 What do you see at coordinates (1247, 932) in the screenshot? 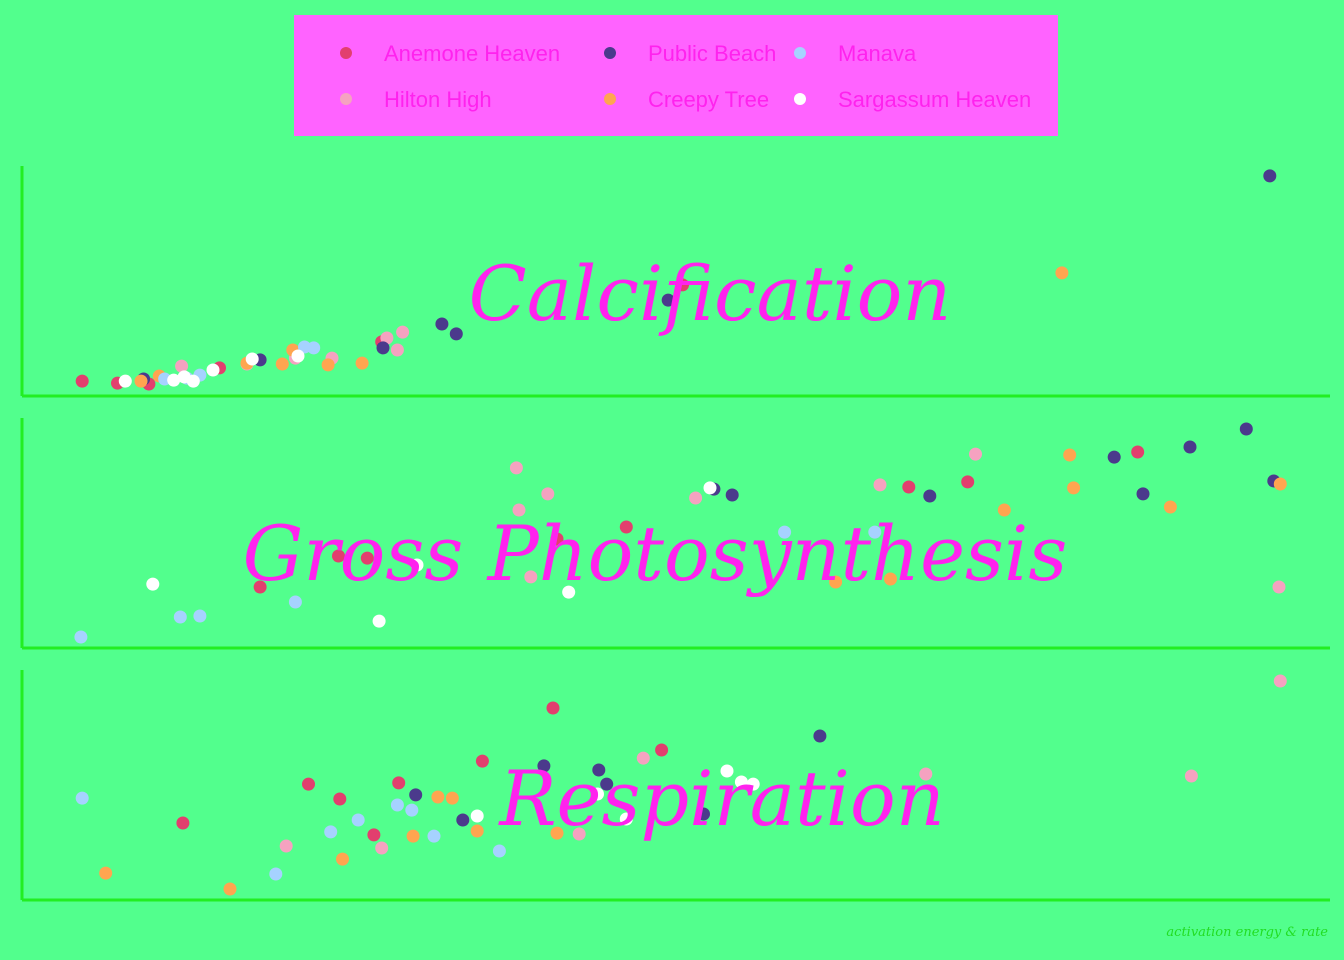
I see `caption: activation energy & rate` at bounding box center [1247, 932].